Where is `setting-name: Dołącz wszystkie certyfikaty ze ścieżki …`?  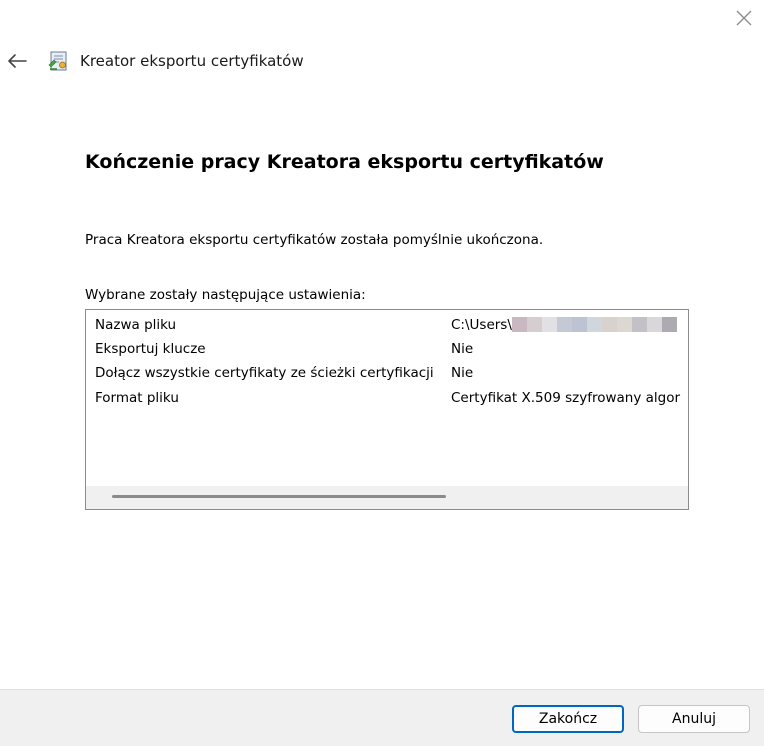 setting-name: Dołącz wszystkie certyfikaty ze ścieżki … is located at coordinates (264, 373).